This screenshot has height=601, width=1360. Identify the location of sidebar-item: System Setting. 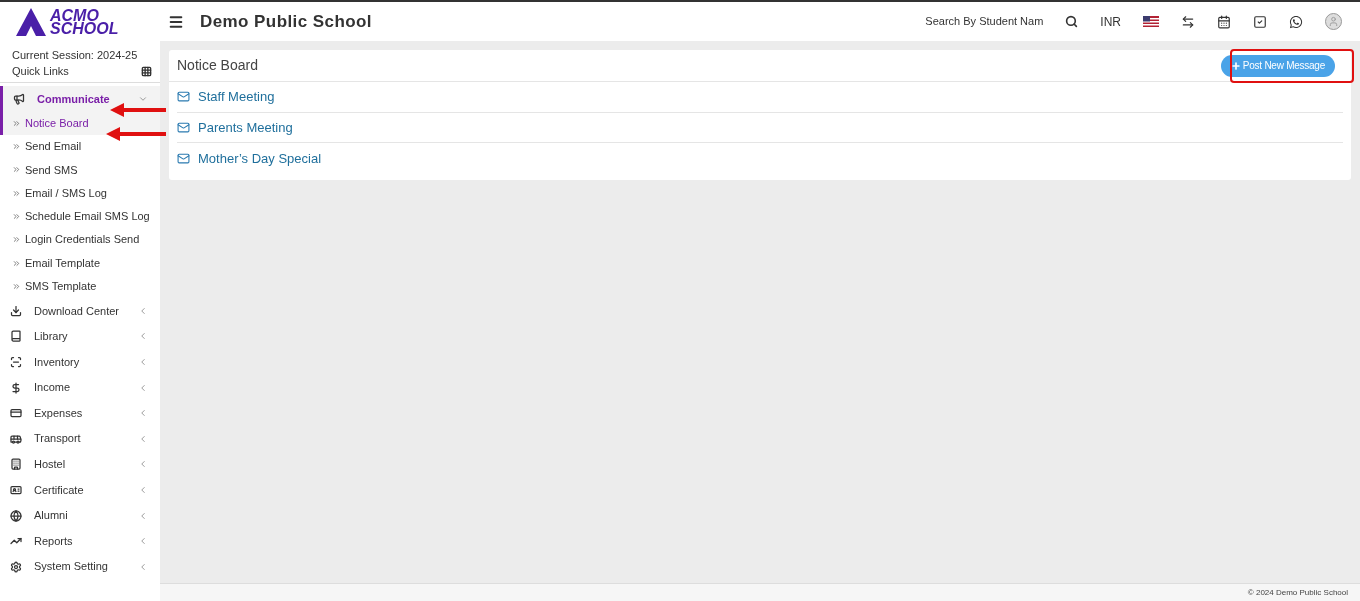
(80, 566).